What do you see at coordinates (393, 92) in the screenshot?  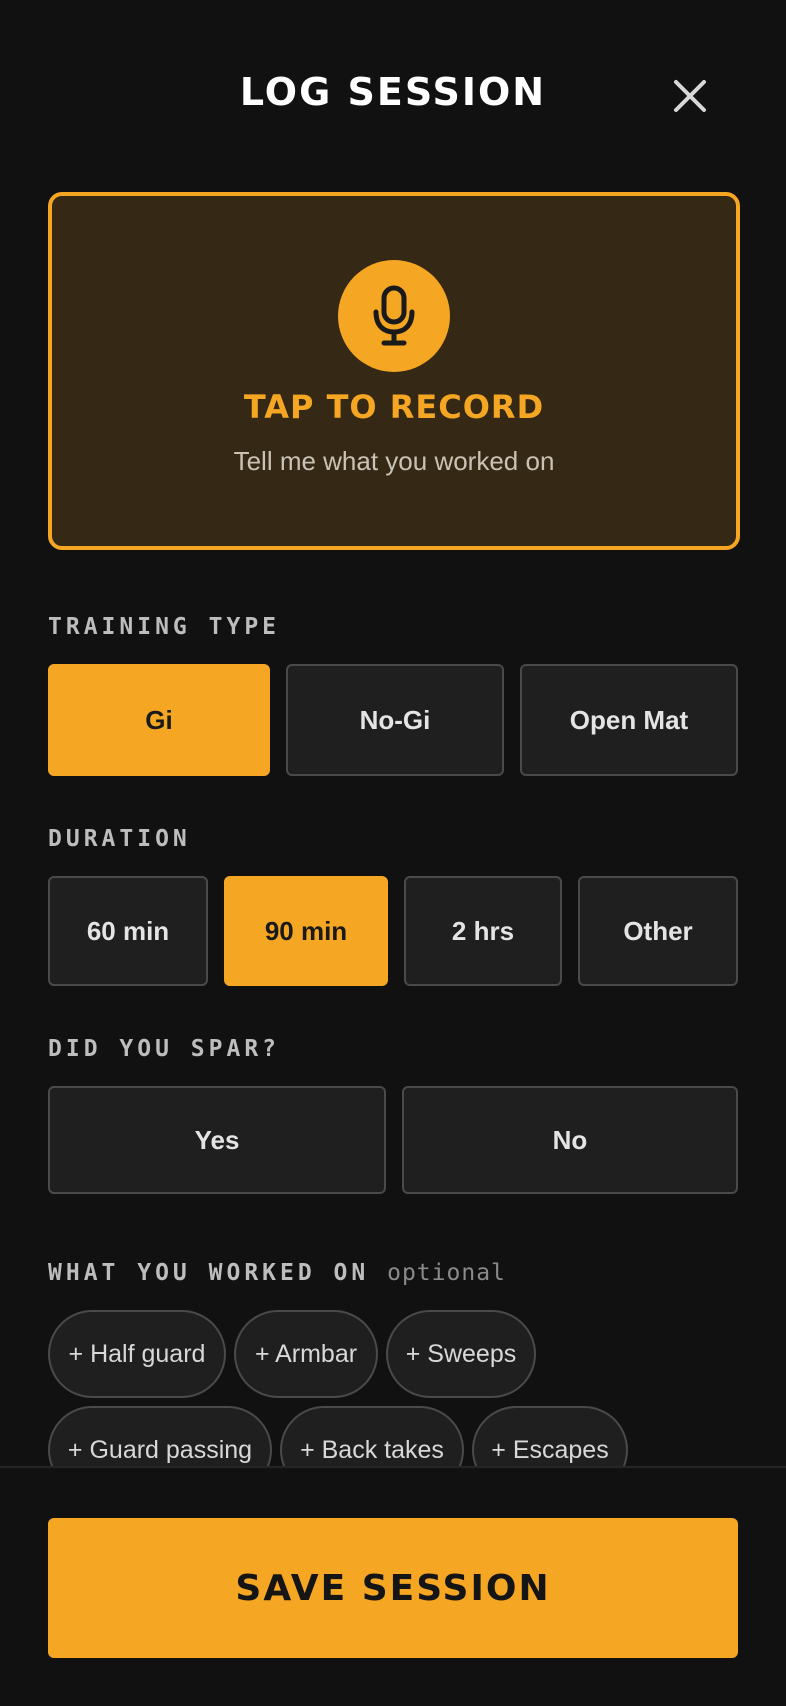 I see `page-title: LOG SESSION` at bounding box center [393, 92].